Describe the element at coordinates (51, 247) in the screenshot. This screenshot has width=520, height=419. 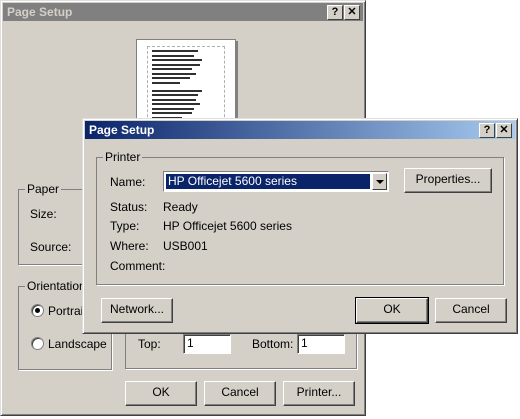
I see `source-label: Source:` at that location.